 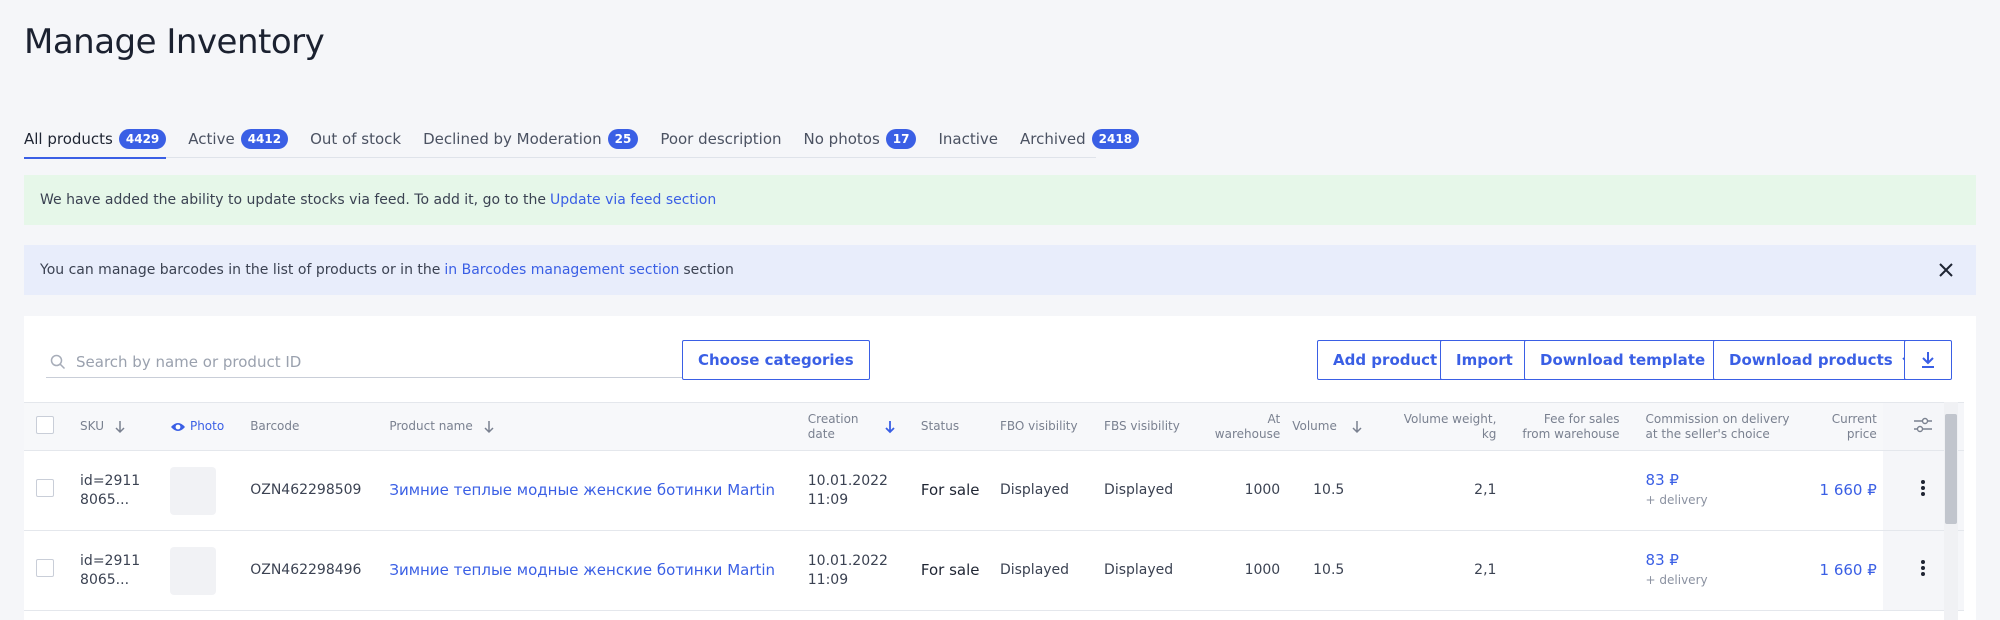 What do you see at coordinates (1443, 426) in the screenshot?
I see `volume-weight-header: Volume weight, kg` at bounding box center [1443, 426].